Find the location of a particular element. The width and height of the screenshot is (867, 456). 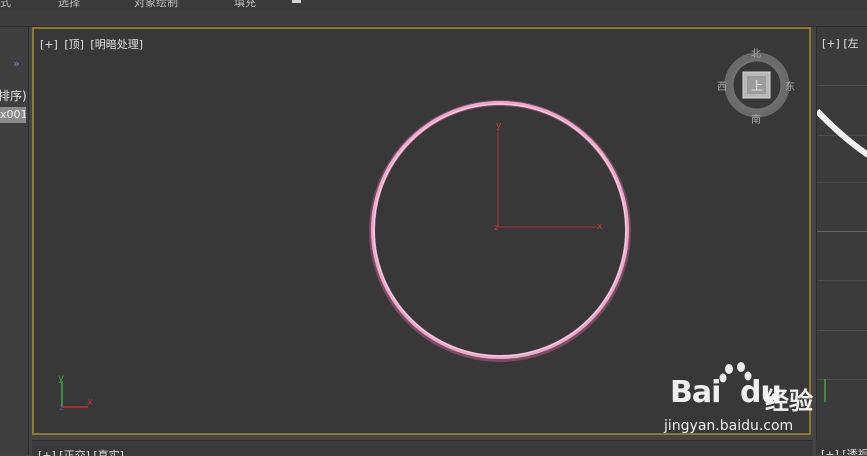

menu-item-fill: 填充 is located at coordinates (245, 5).